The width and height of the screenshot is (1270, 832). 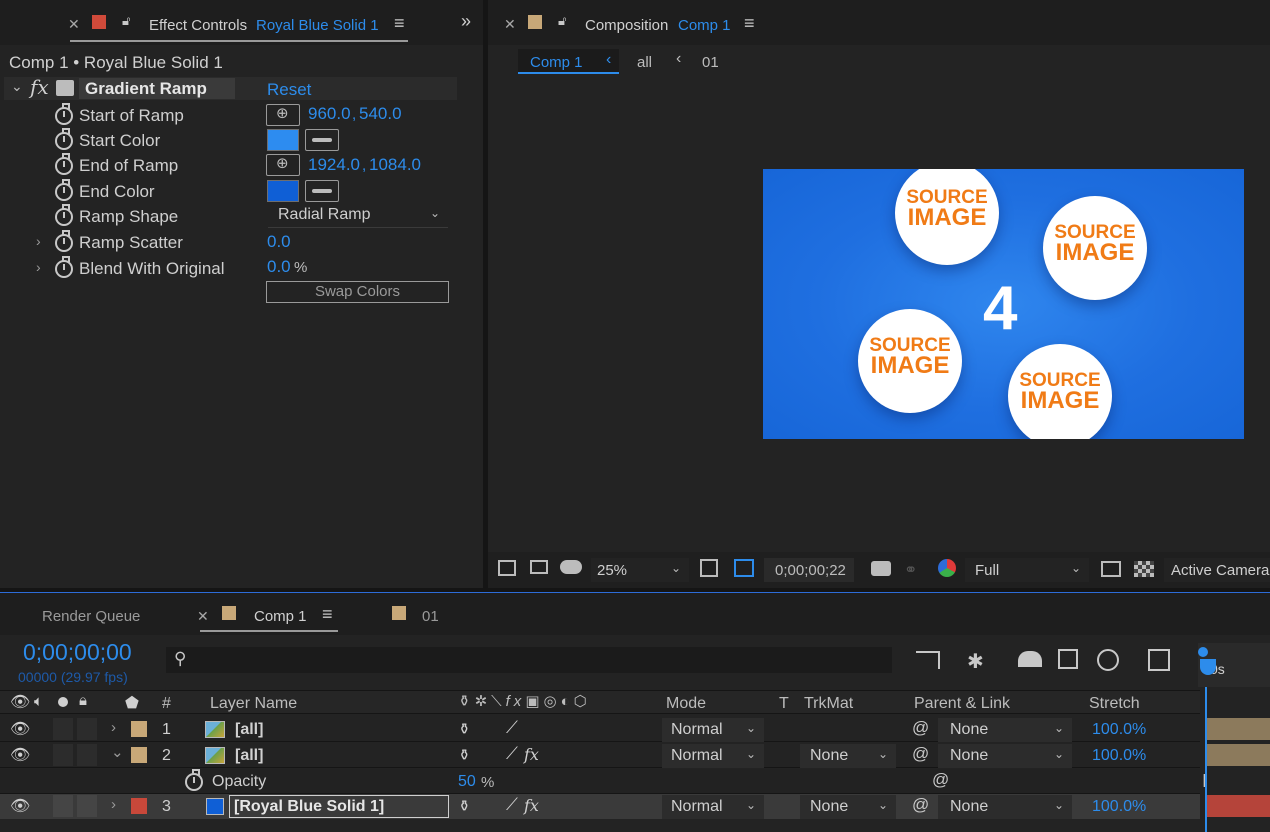 I want to click on panel-menu-icon: ≡, so click(x=327, y=614).